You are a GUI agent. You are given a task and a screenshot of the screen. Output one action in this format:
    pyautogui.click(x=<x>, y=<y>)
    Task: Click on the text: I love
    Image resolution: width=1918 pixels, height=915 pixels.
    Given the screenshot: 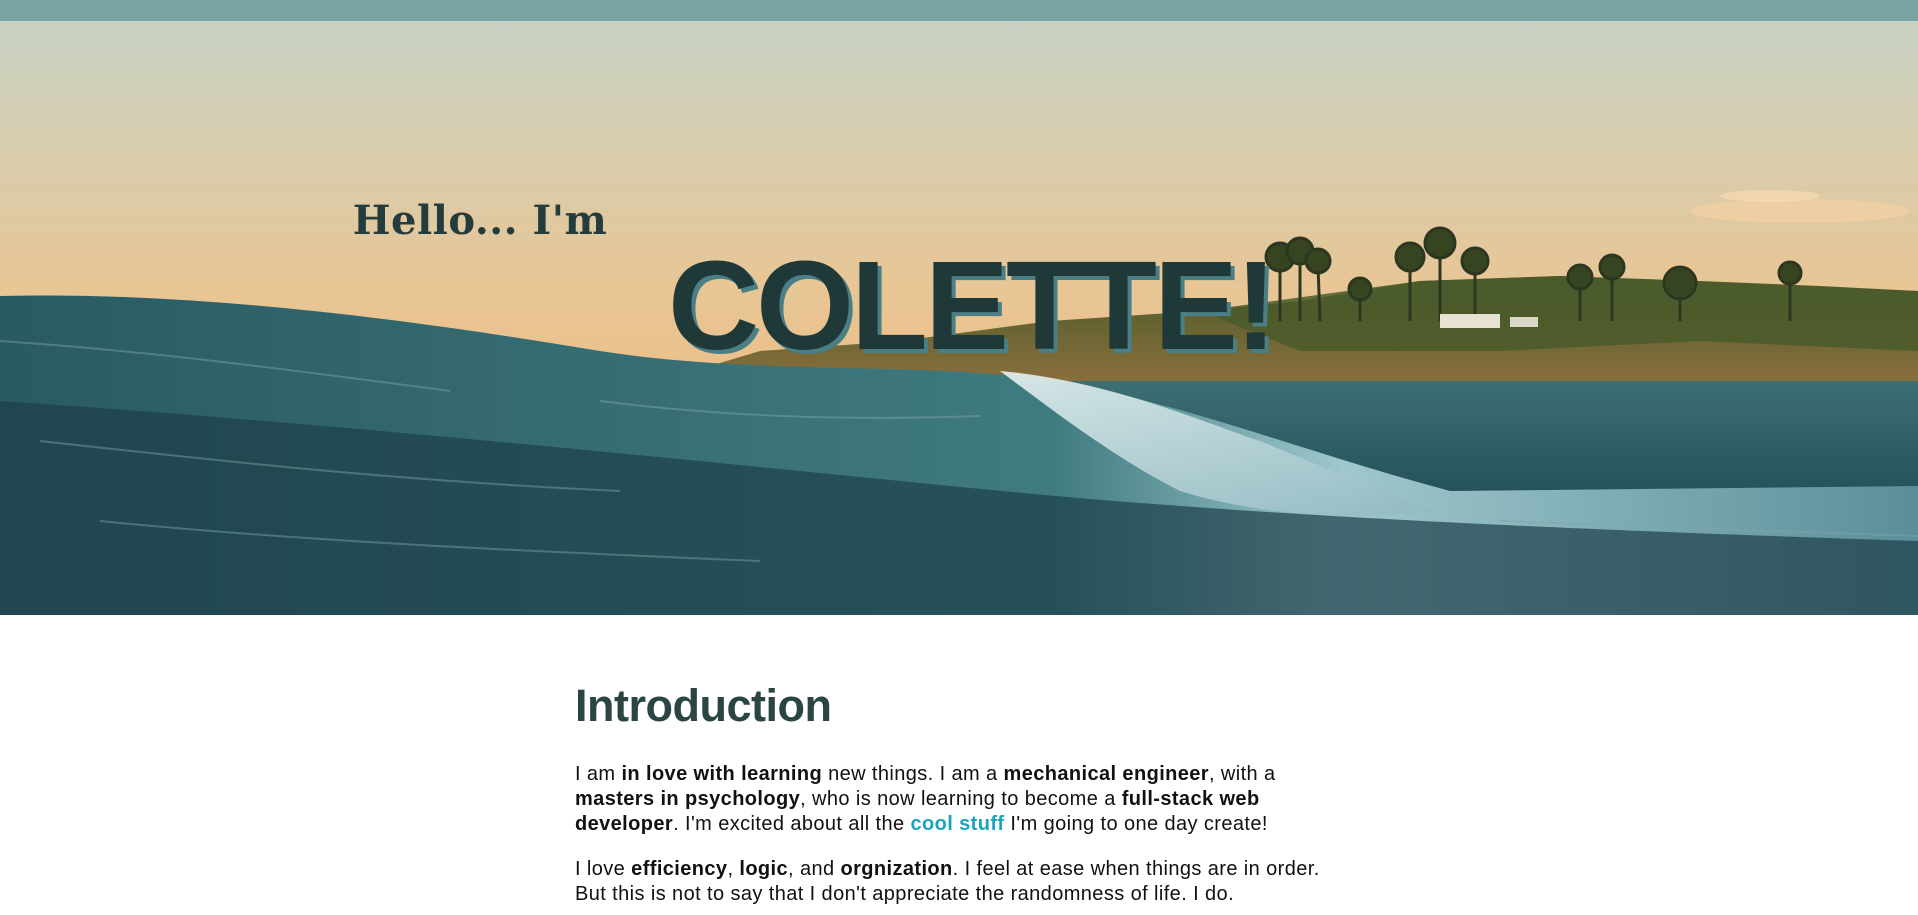 What is the action you would take?
    pyautogui.click(x=603, y=869)
    